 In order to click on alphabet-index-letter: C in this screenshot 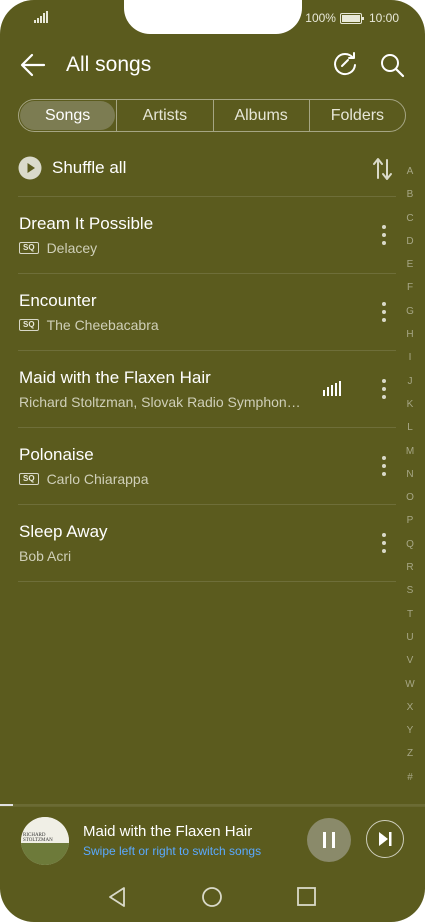, I will do `click(410, 218)`.